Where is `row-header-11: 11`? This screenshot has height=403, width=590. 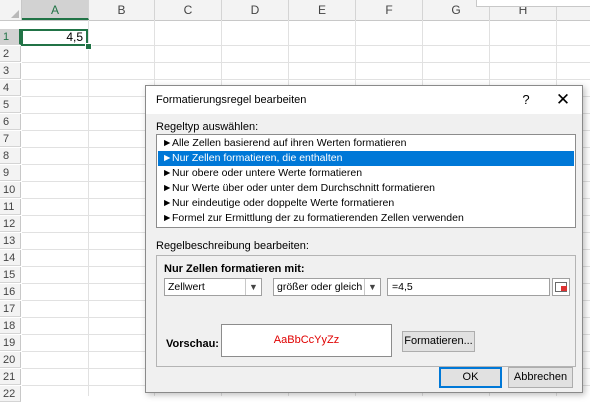 row-header-11: 11 is located at coordinates (10, 207).